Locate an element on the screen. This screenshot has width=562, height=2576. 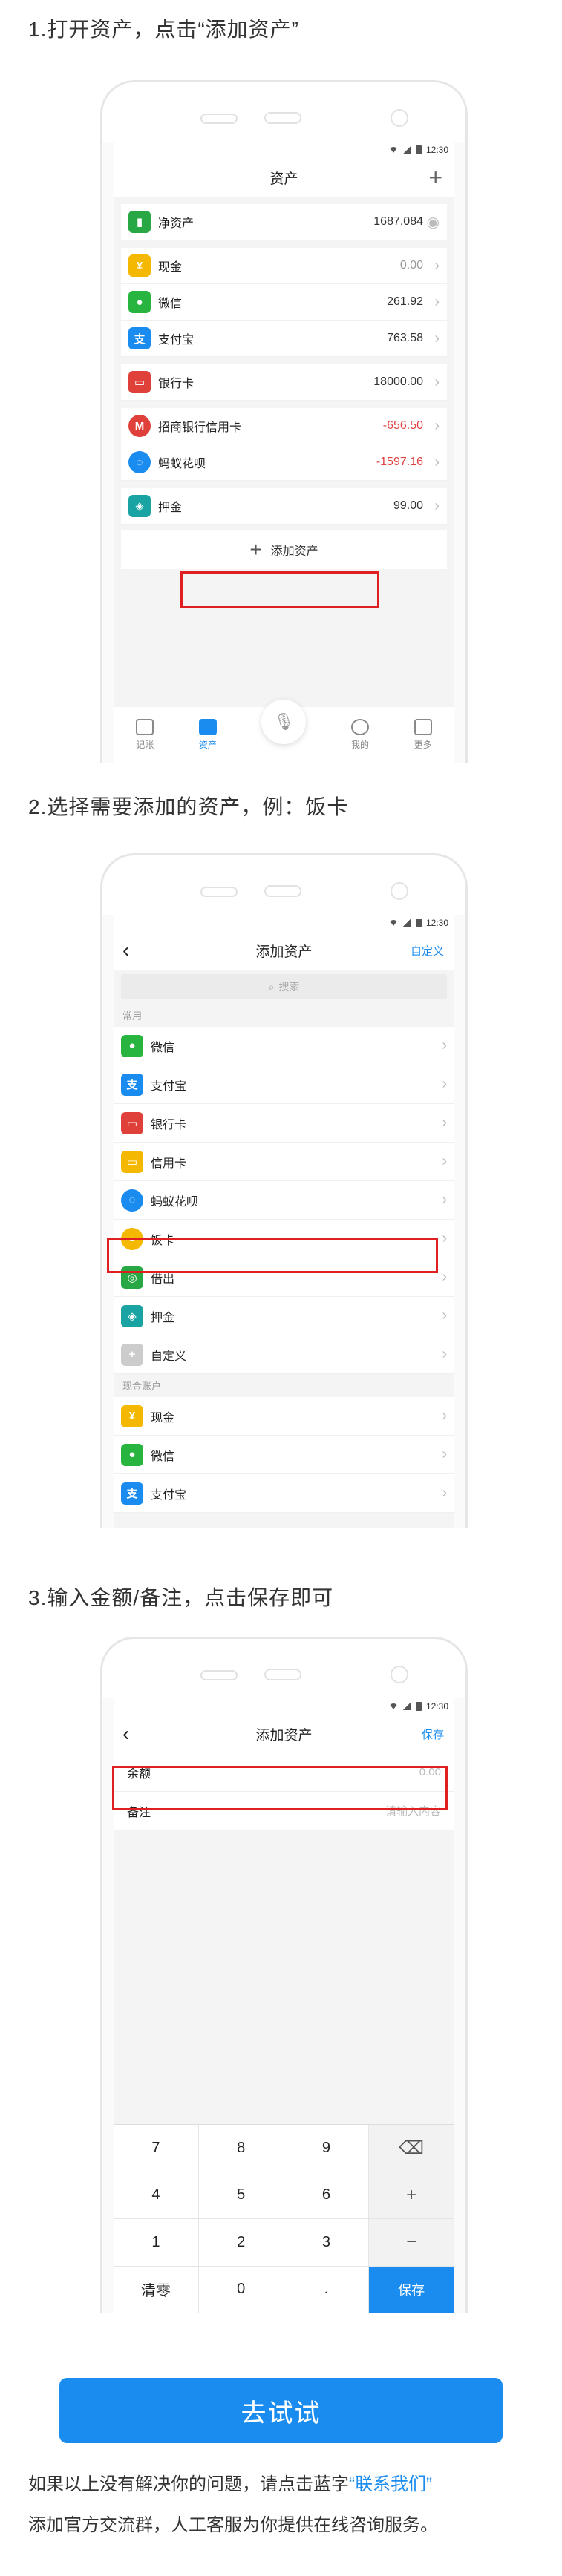
add-asset-label: 添加资产 is located at coordinates (294, 551).